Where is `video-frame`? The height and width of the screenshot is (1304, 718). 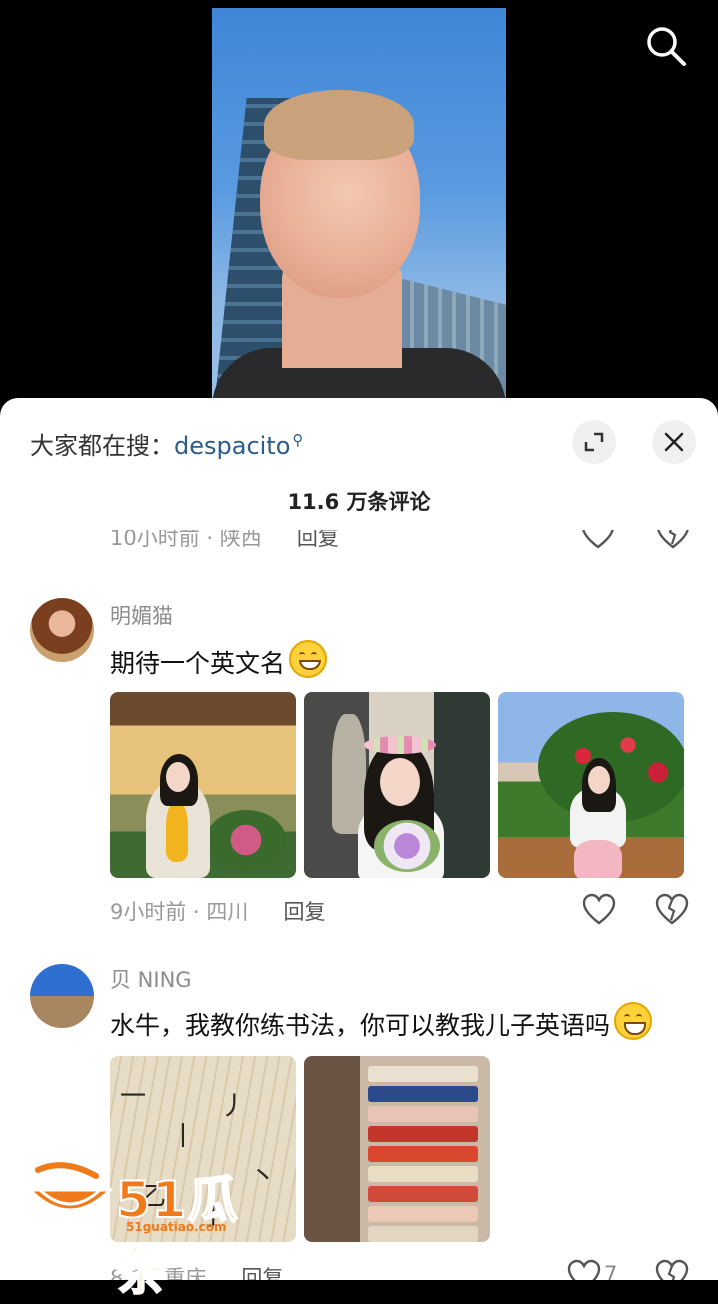 video-frame is located at coordinates (359, 214).